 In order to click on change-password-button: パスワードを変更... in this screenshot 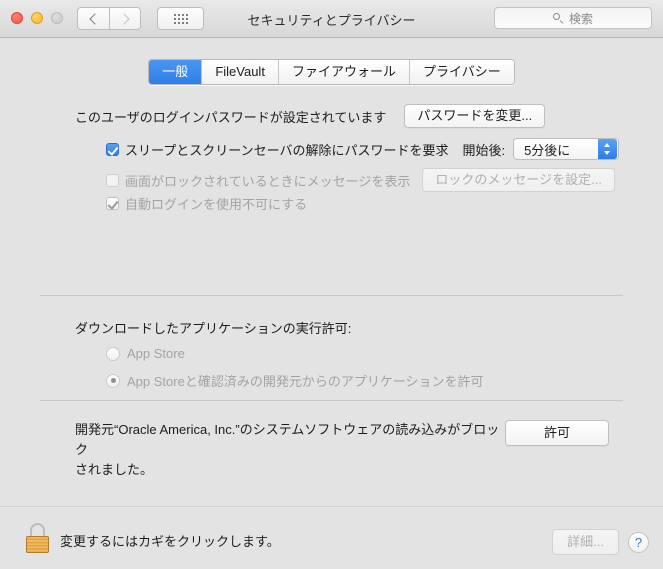, I will do `click(475, 116)`.